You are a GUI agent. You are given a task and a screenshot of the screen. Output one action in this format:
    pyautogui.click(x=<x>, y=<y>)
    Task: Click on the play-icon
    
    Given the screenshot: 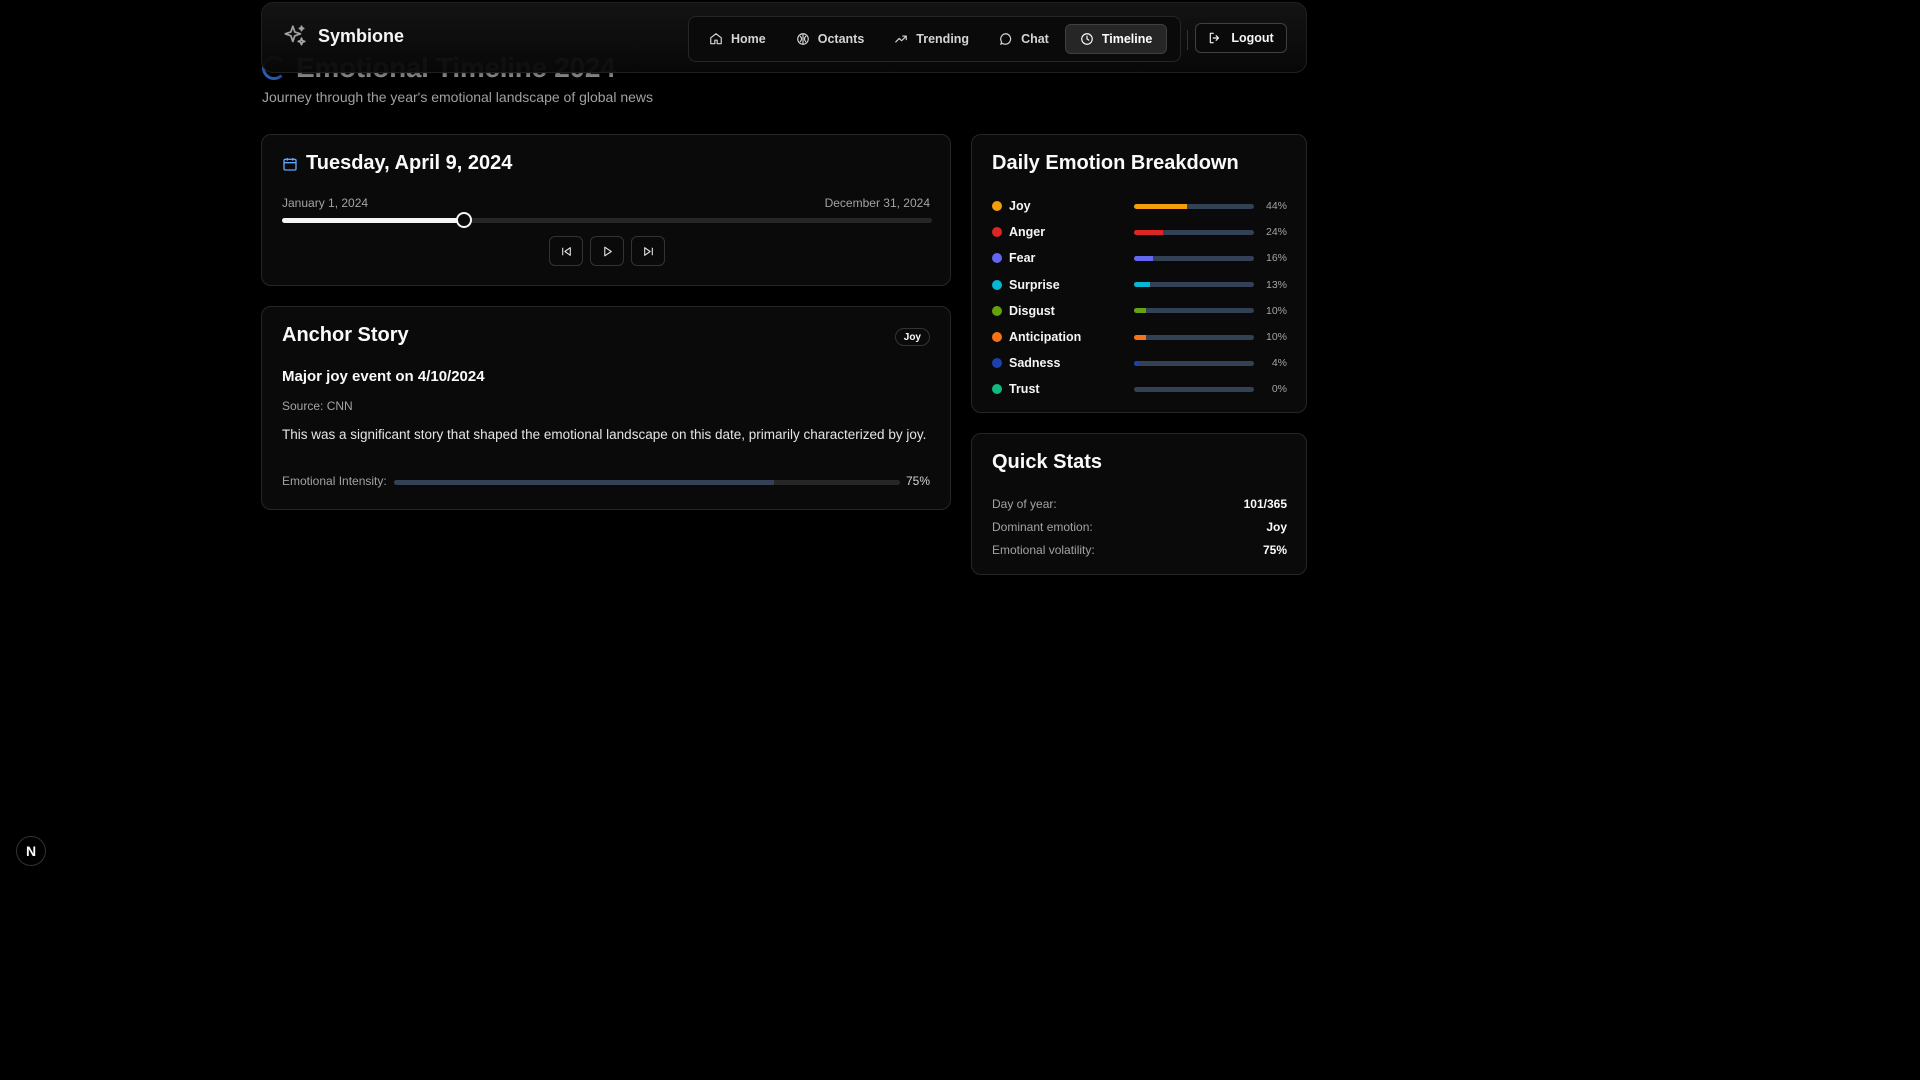 What is the action you would take?
    pyautogui.click(x=607, y=251)
    